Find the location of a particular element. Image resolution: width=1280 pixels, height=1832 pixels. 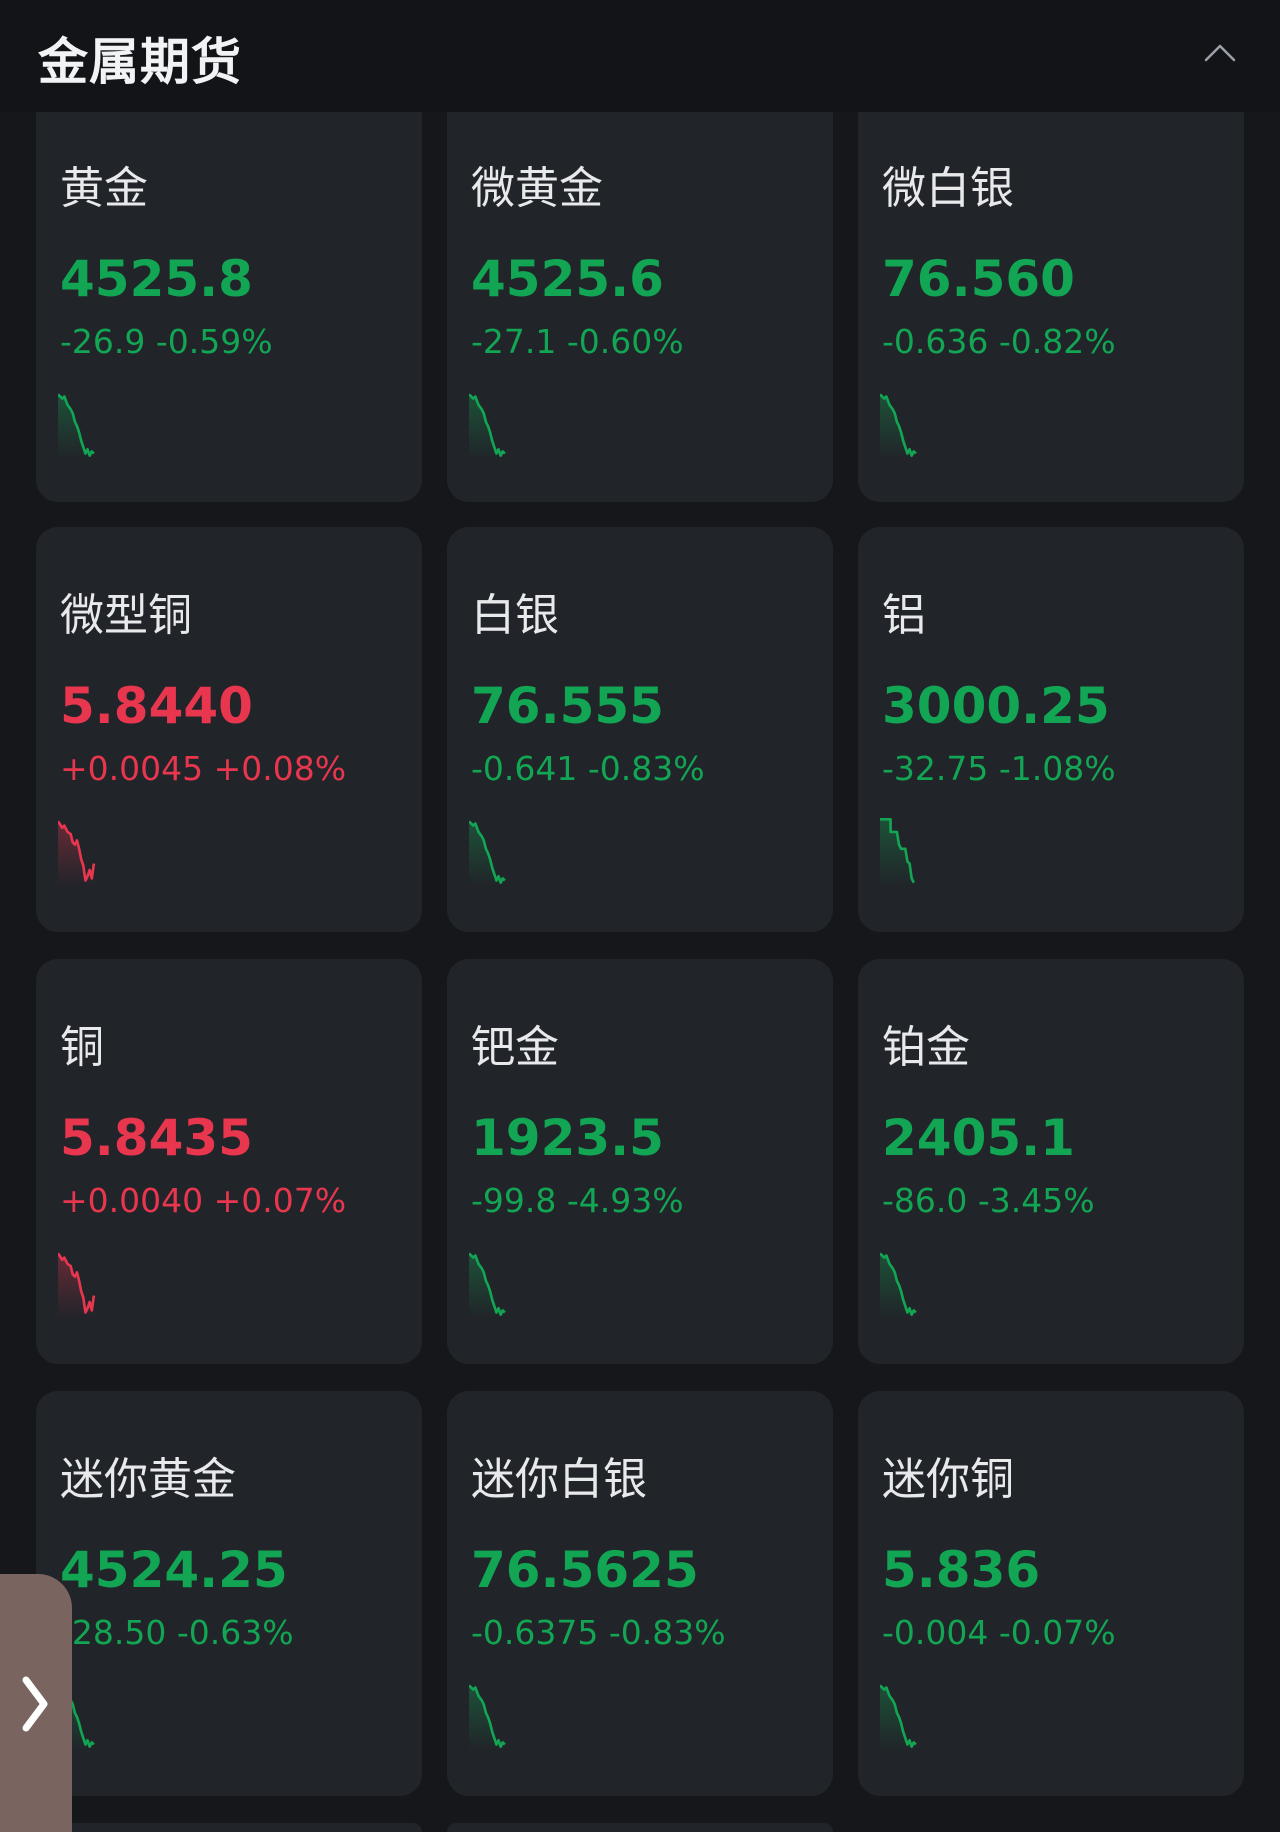

card-price: 4524.25 is located at coordinates (174, 1570).